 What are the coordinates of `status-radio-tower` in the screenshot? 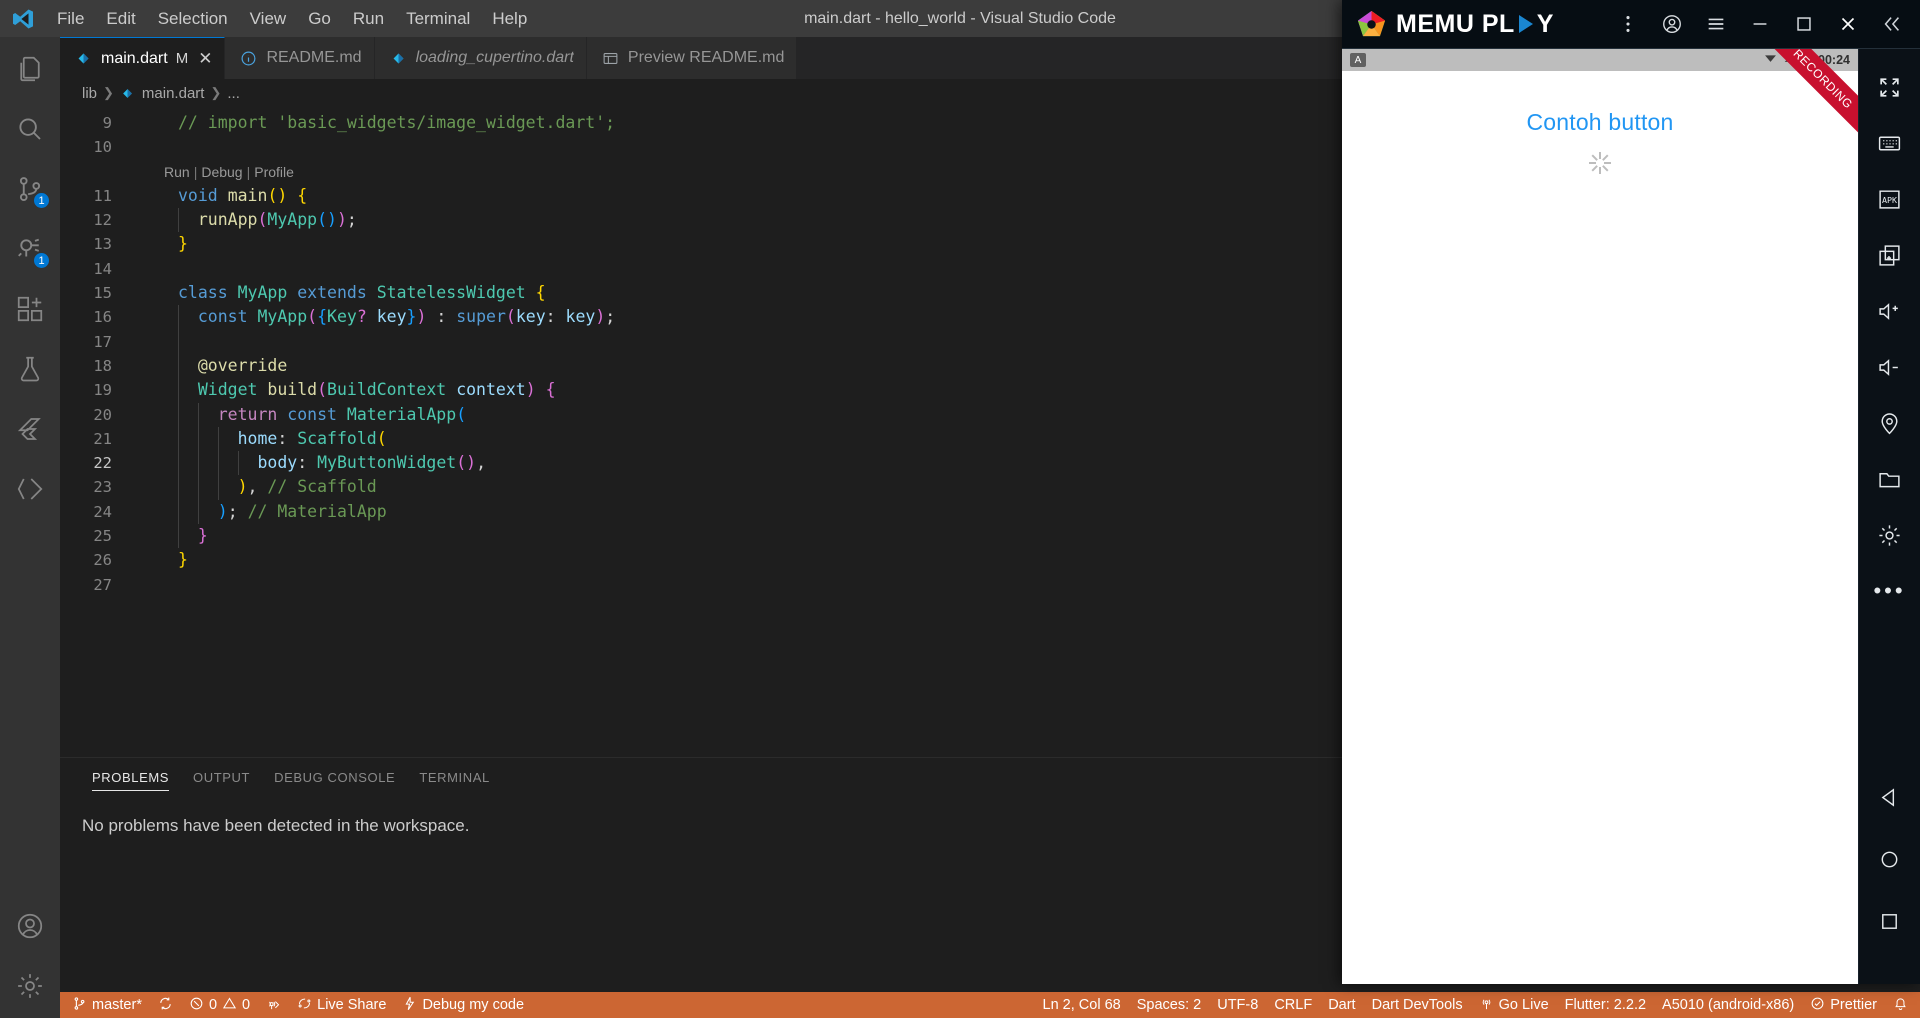 It's located at (273, 1005).